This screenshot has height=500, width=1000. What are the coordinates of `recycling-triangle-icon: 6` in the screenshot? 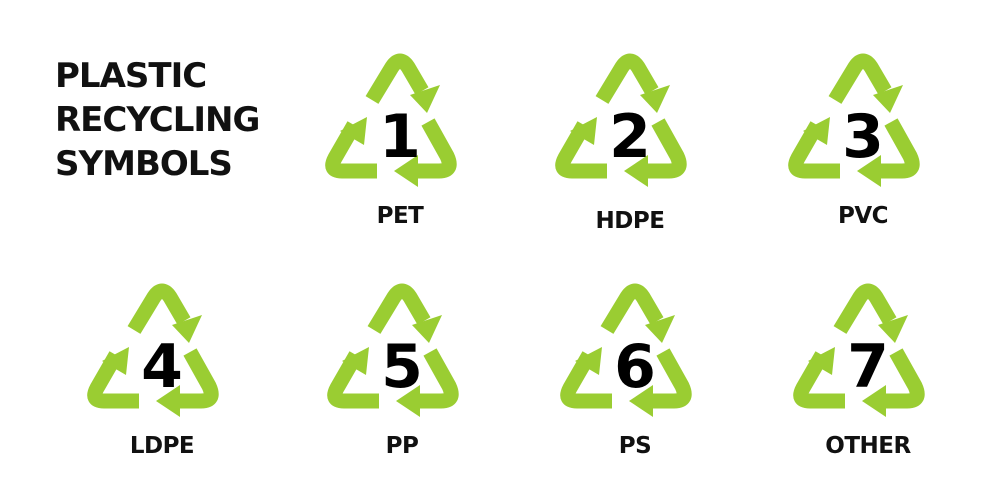 It's located at (626, 350).